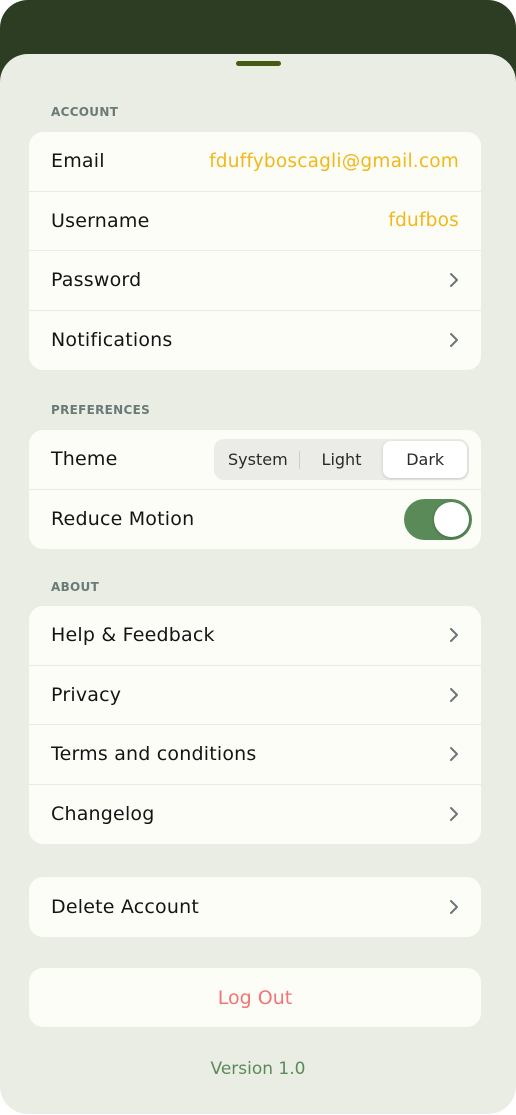 Image resolution: width=516 pixels, height=1115 pixels. What do you see at coordinates (78, 161) in the screenshot?
I see `row-label: Email` at bounding box center [78, 161].